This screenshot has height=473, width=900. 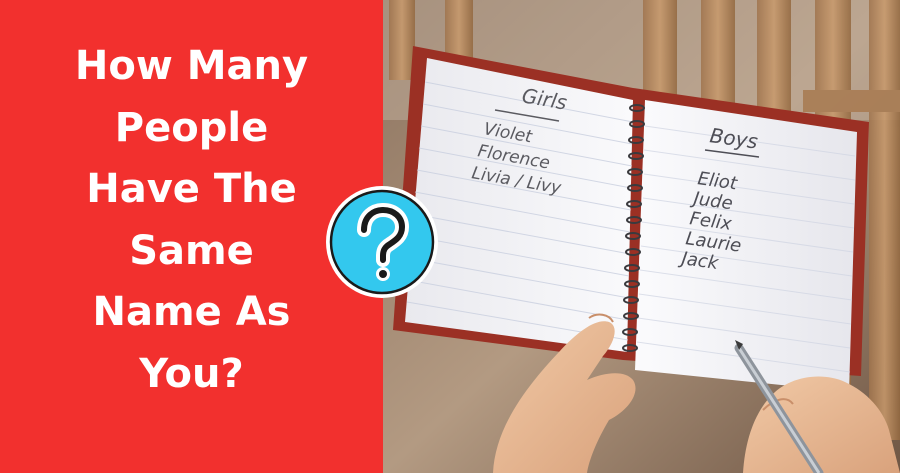 What do you see at coordinates (382, 242) in the screenshot?
I see `question-badge` at bounding box center [382, 242].